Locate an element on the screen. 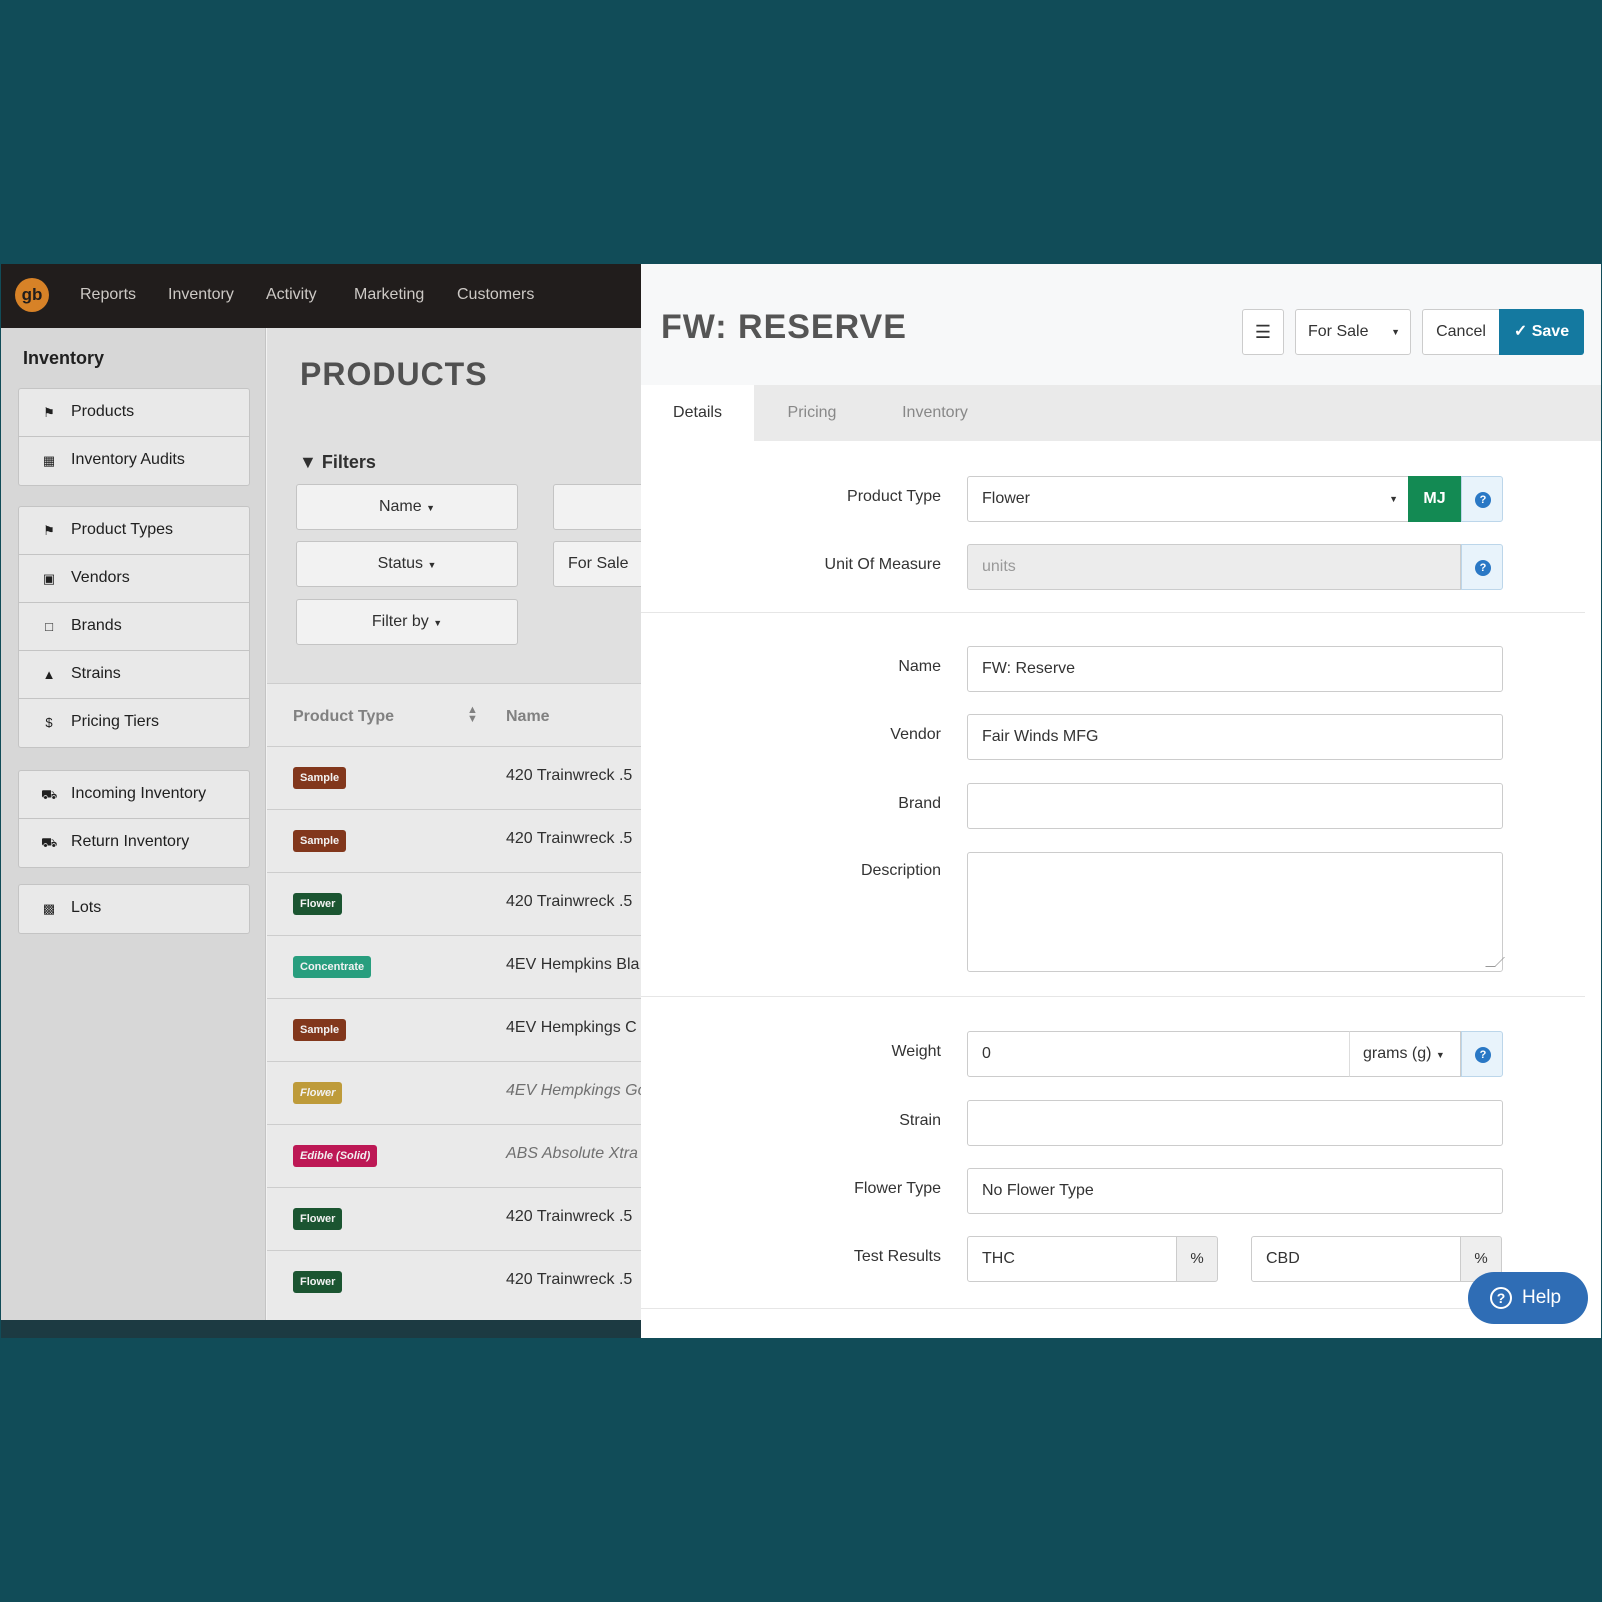 The width and height of the screenshot is (1602, 1602). table-row: Concentrate 4EV Hempkins Bla is located at coordinates (454, 966).